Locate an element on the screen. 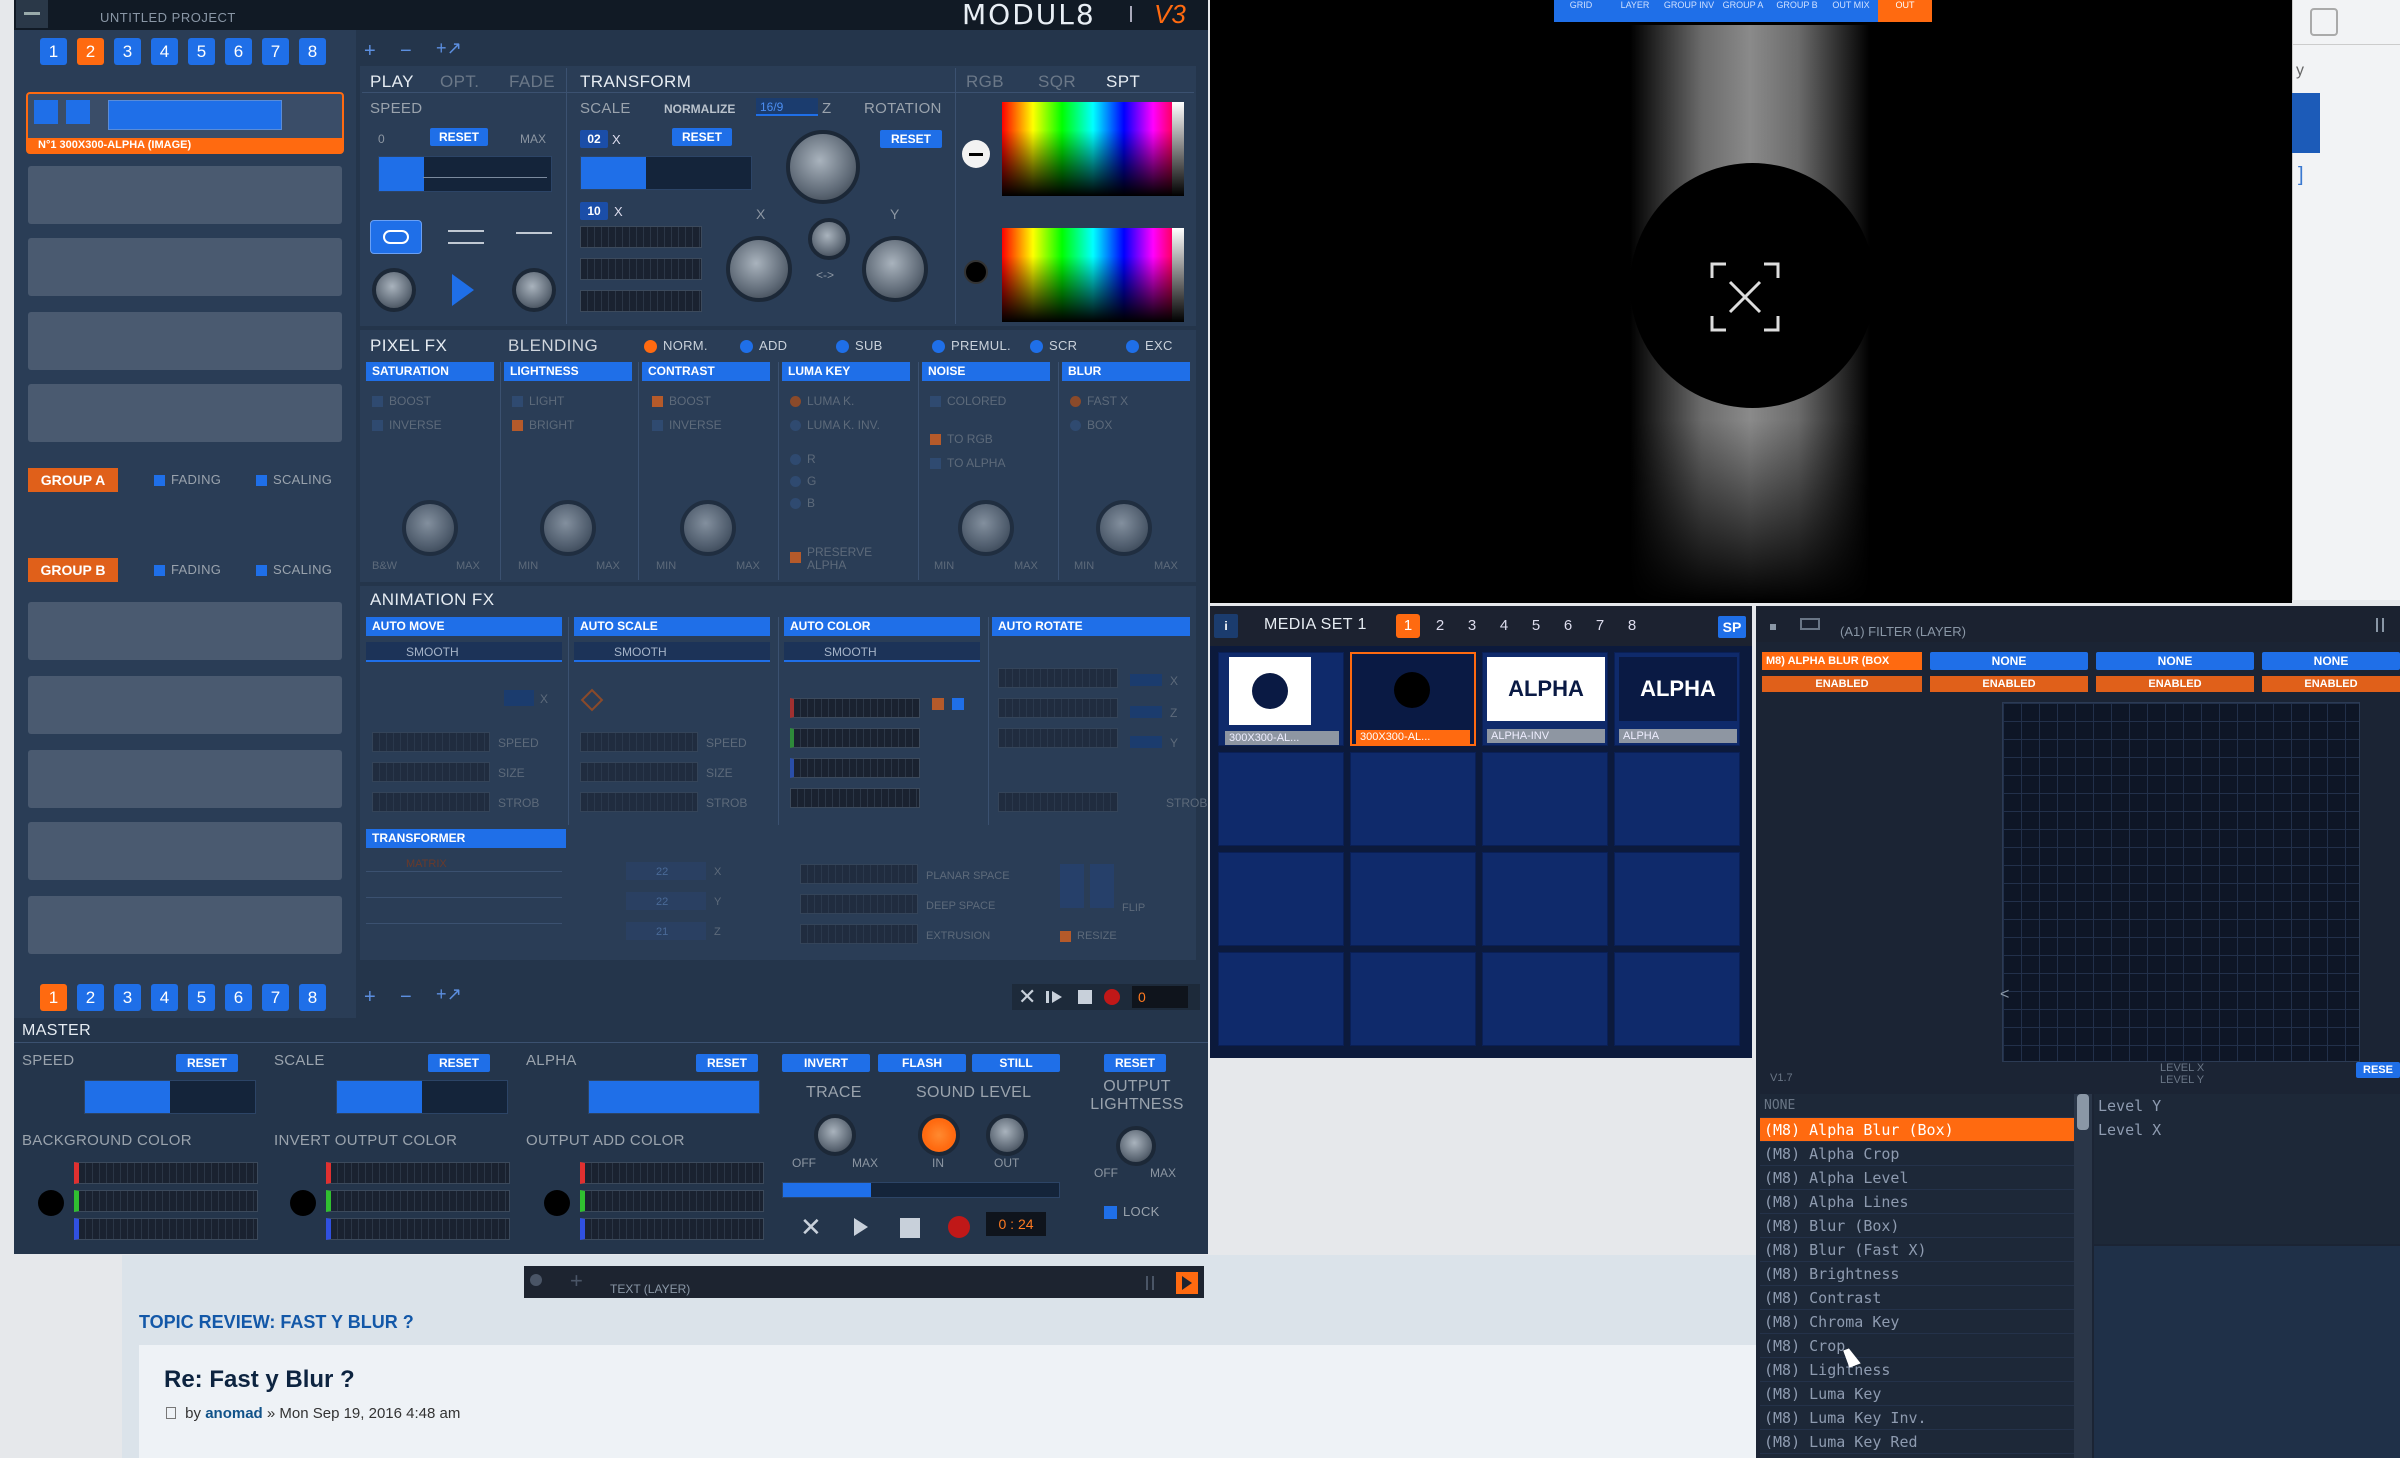 The image size is (2400, 1458). filter-list-item: (M8) Blur (Box) is located at coordinates (1917, 1226).